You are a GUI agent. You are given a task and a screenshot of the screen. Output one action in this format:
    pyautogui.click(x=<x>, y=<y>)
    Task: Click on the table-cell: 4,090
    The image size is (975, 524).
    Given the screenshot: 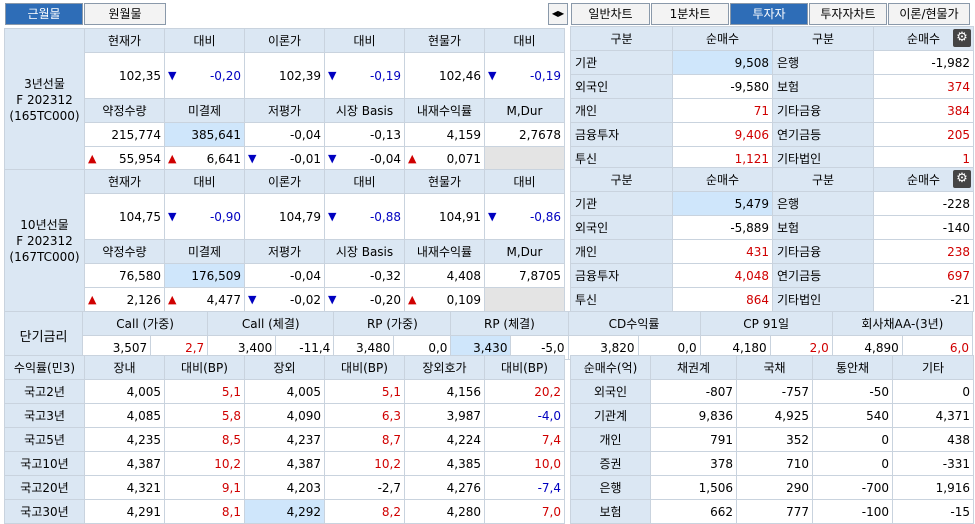 What is the action you would take?
    pyautogui.click(x=284, y=415)
    